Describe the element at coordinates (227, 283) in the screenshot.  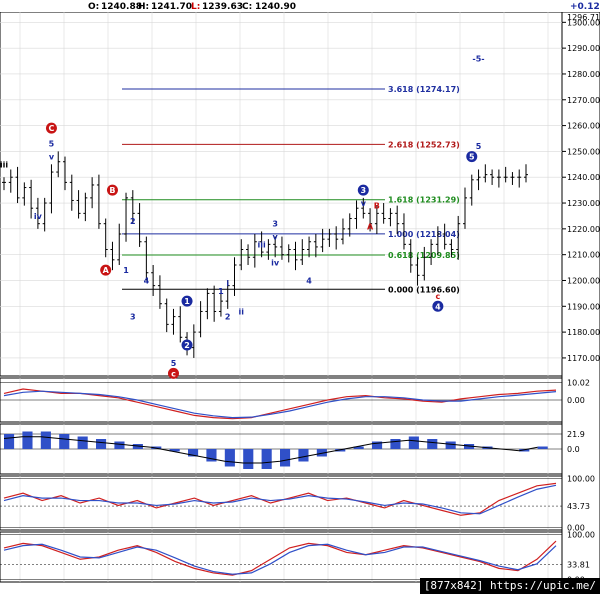
I see `wave-label: i` at that location.